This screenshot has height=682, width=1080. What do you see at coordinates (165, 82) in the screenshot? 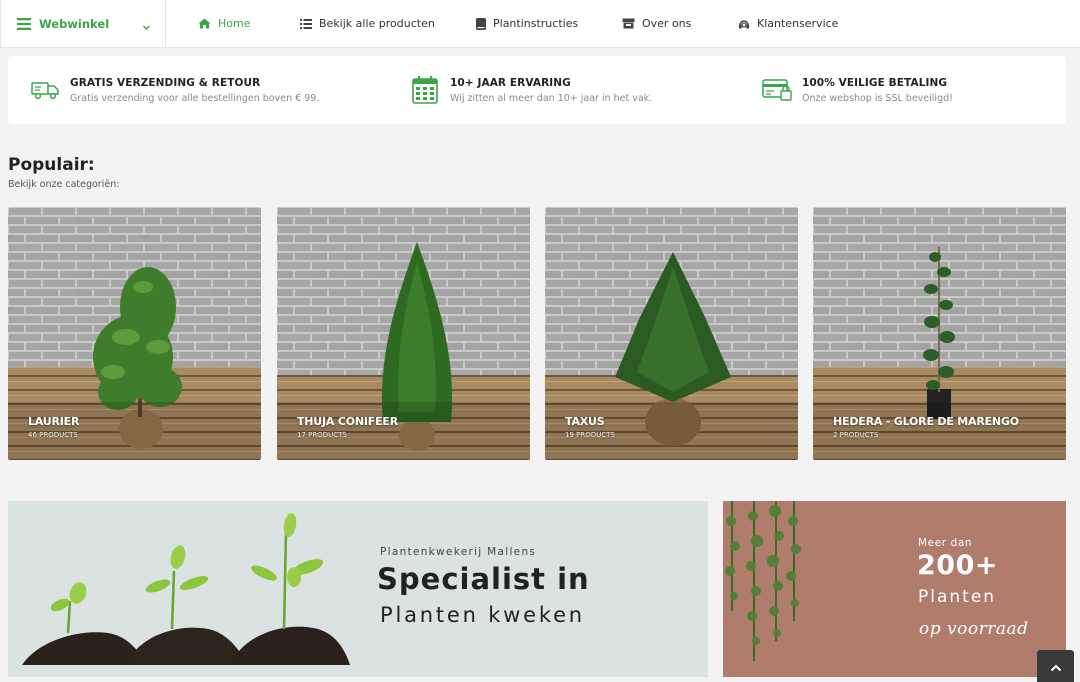
I see `usp-title: GRATIS VERZENDING & RETOUR` at bounding box center [165, 82].